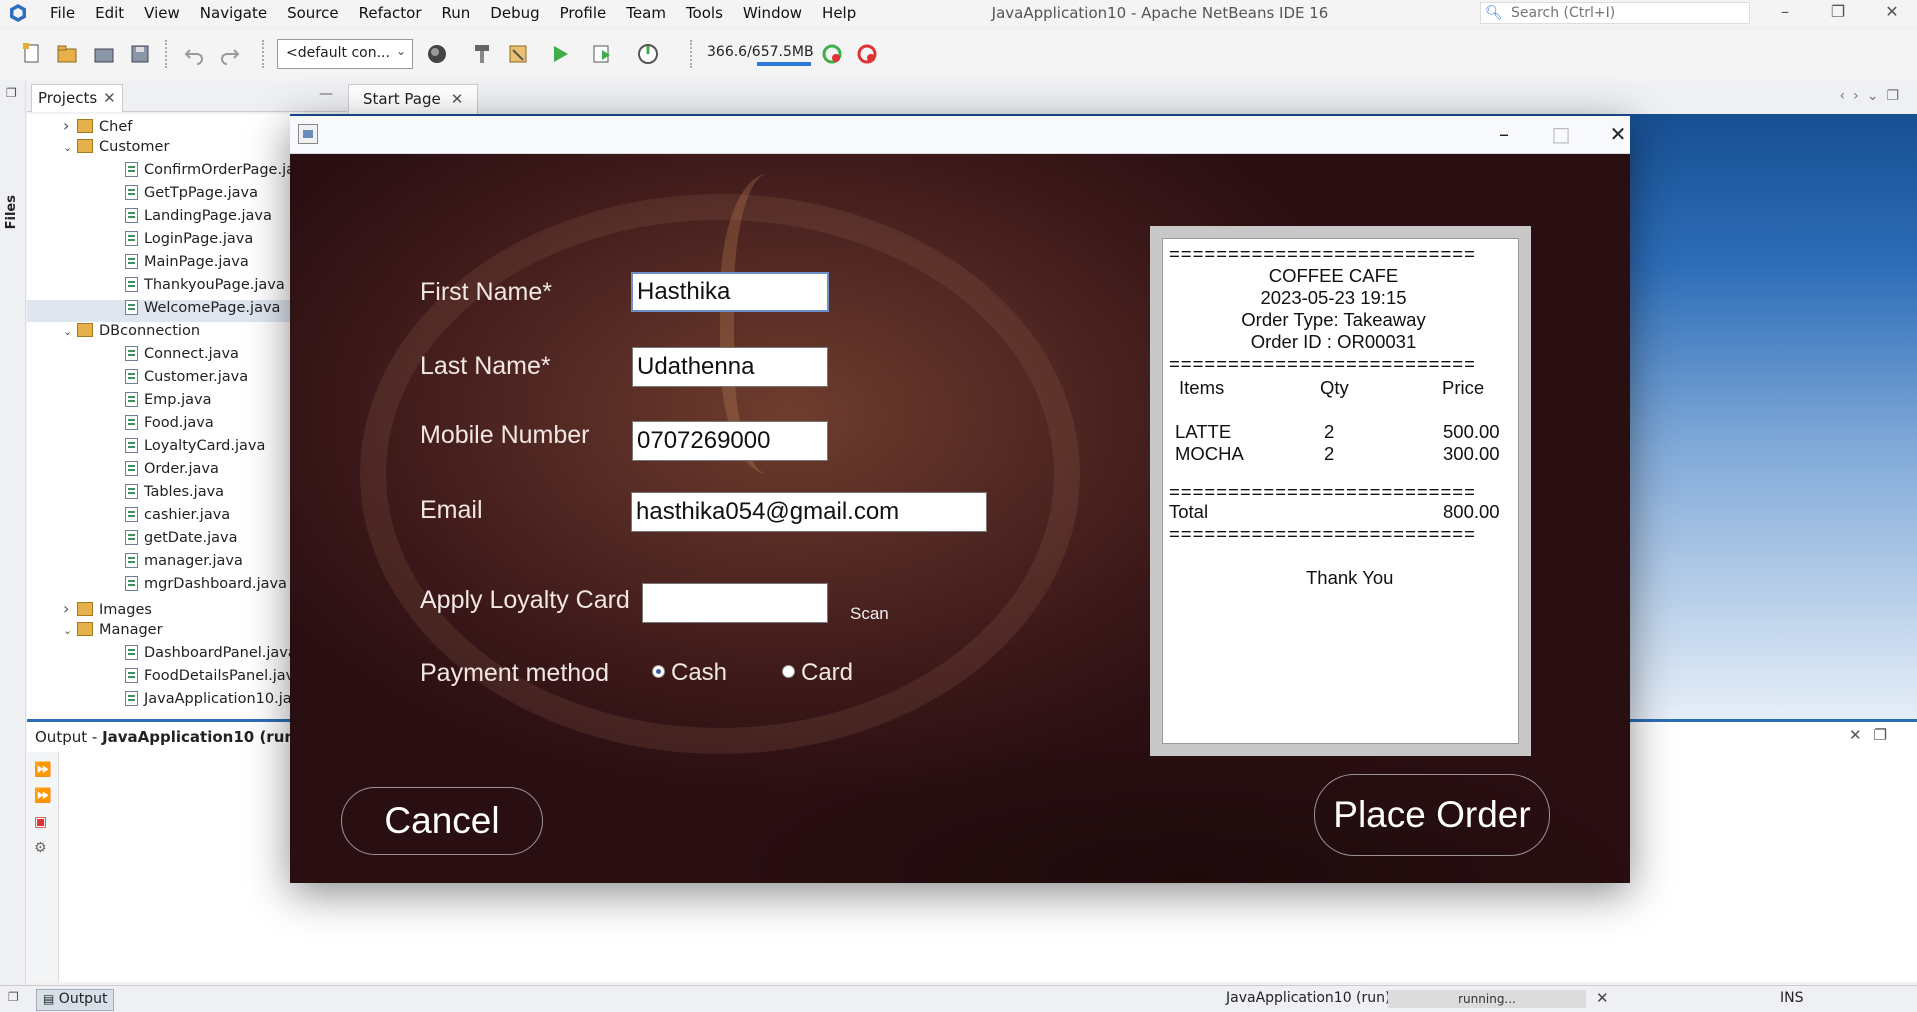 The width and height of the screenshot is (1917, 1012). What do you see at coordinates (176, 150) in the screenshot?
I see `tree-package: ⌄ Customer` at bounding box center [176, 150].